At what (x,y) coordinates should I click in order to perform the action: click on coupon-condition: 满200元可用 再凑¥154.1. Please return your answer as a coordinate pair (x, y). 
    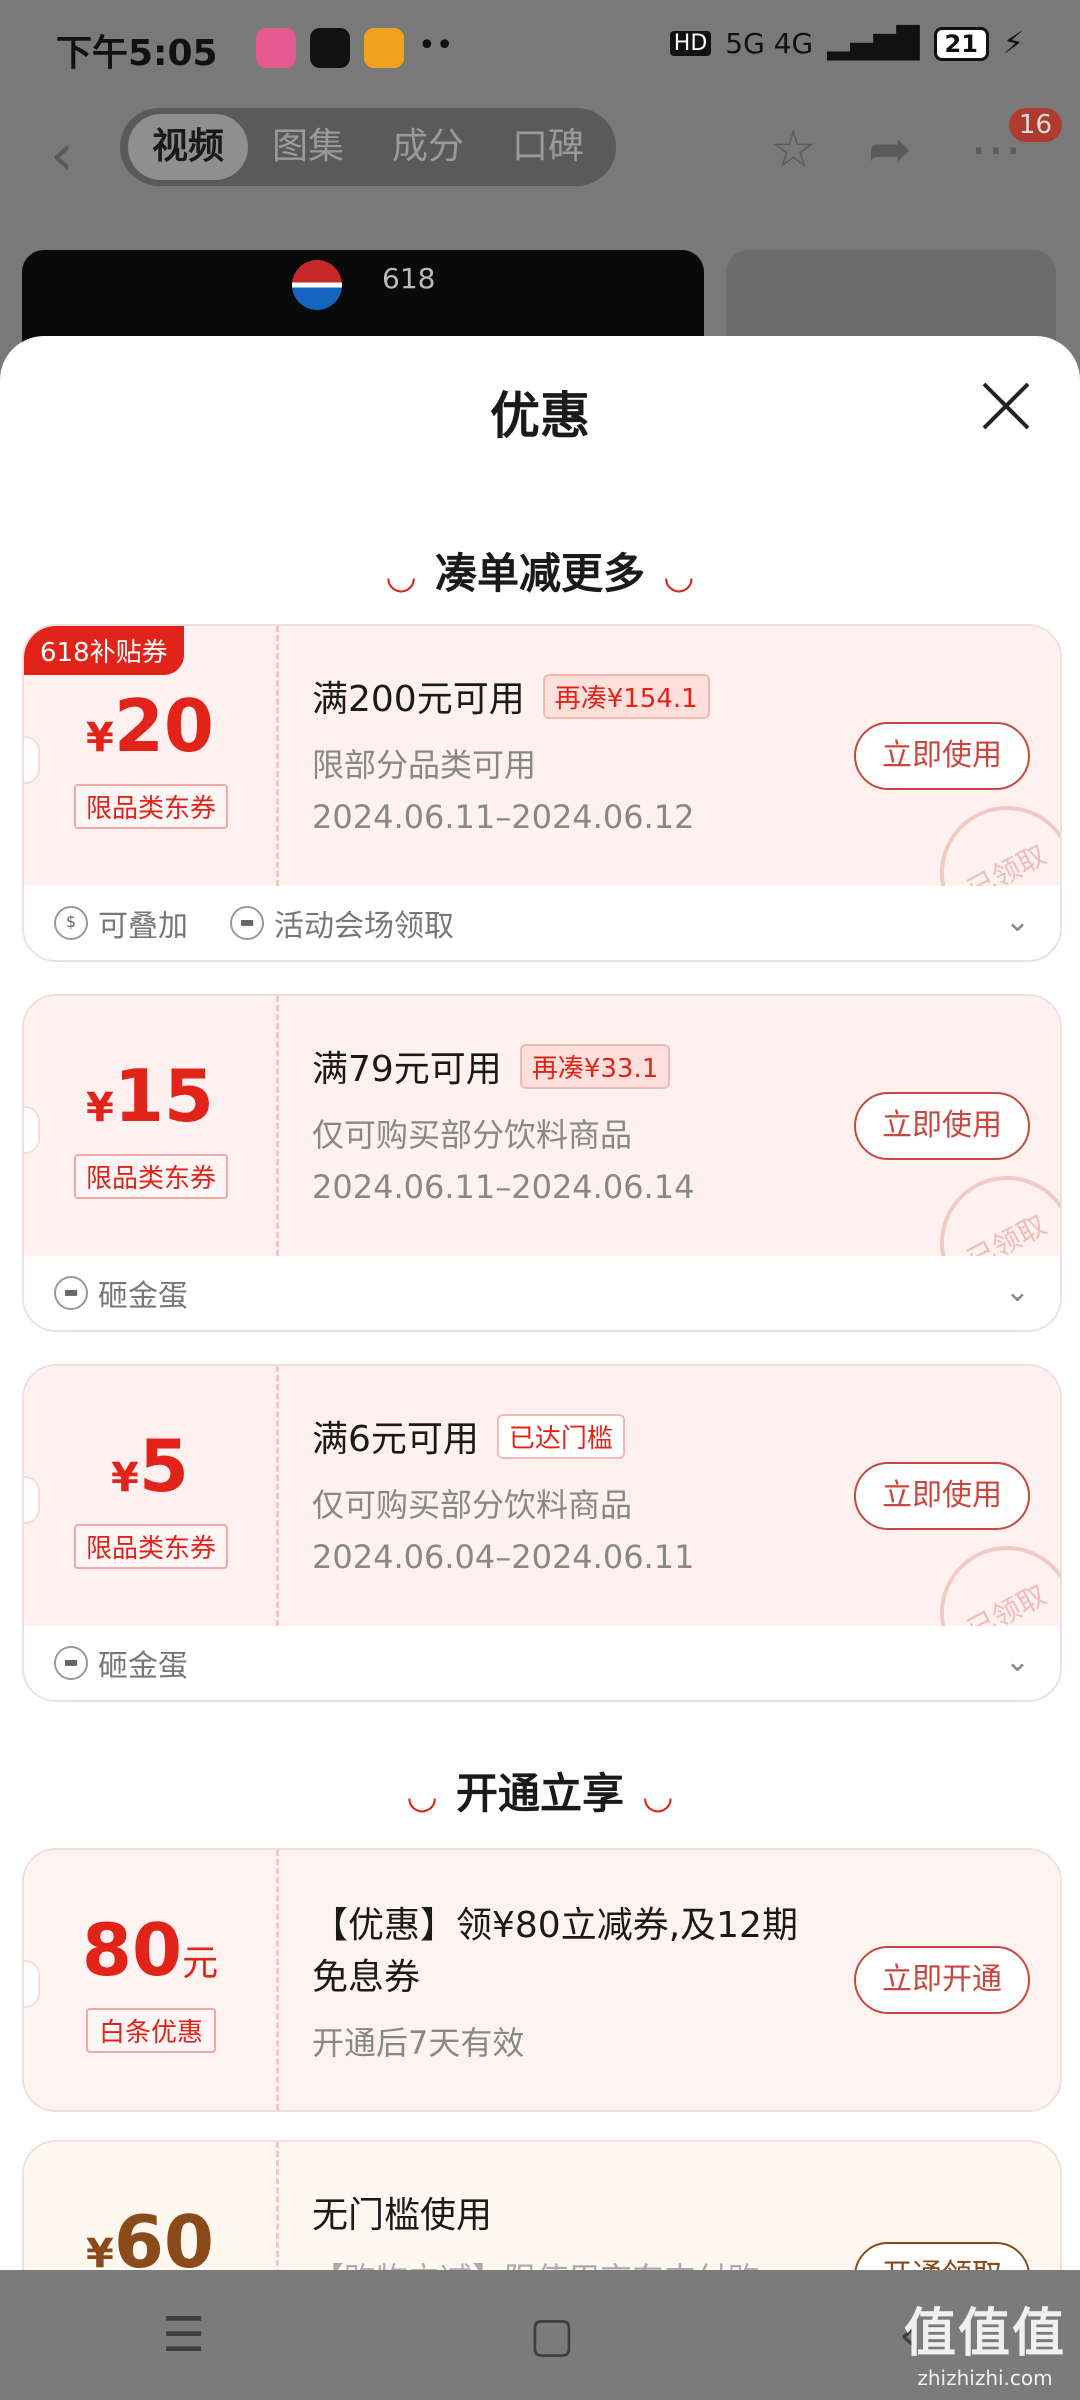
    Looking at the image, I should click on (511, 696).